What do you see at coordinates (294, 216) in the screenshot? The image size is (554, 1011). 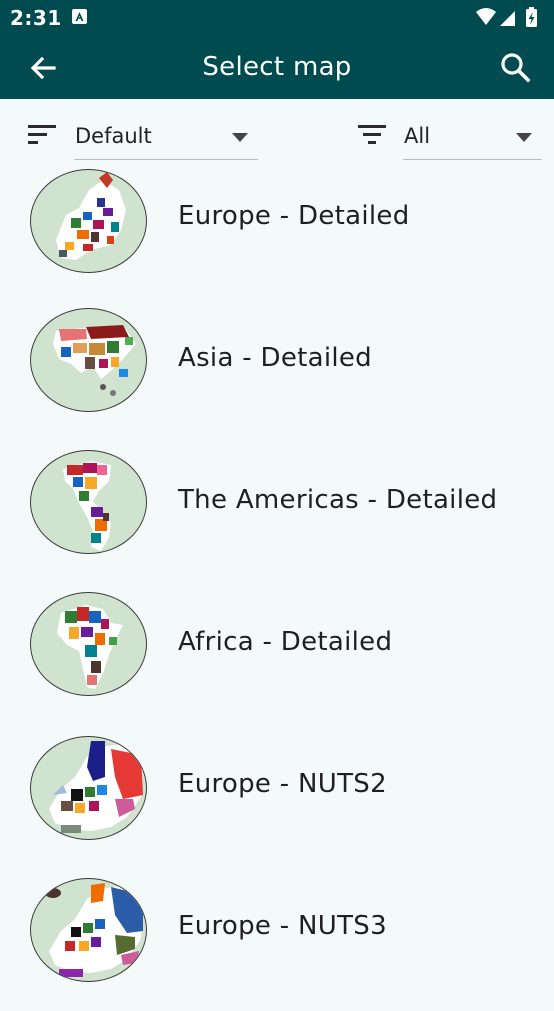 I see `map-item-label: Europe - Detailed` at bounding box center [294, 216].